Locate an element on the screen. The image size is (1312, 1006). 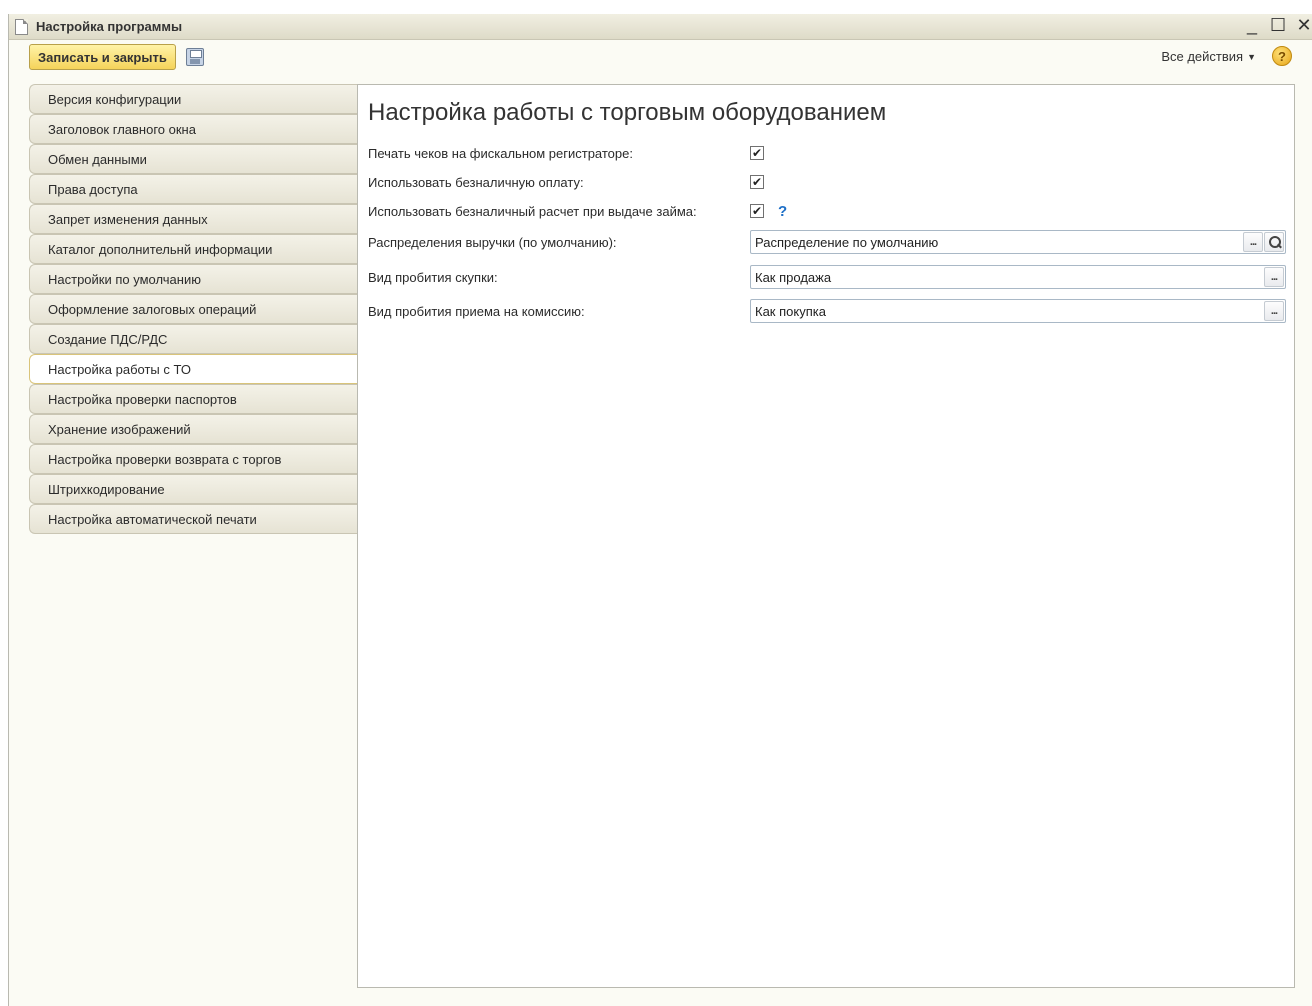
sidebar-item: Создание ПДС/РДС is located at coordinates (193, 339).